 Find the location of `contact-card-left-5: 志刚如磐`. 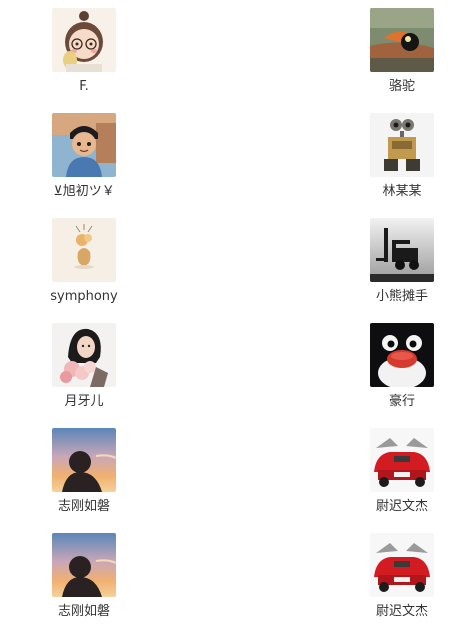

contact-card-left-5: 志刚如磐 is located at coordinates (84, 478).